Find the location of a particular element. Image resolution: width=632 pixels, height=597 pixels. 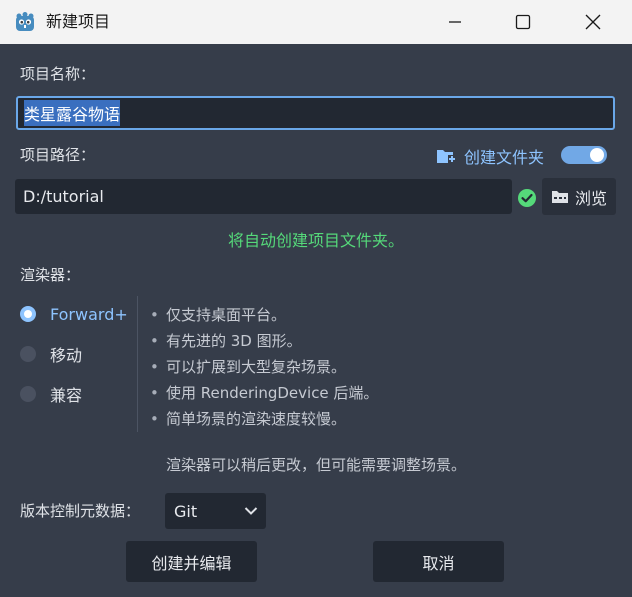

check-circle-icon is located at coordinates (527, 198).